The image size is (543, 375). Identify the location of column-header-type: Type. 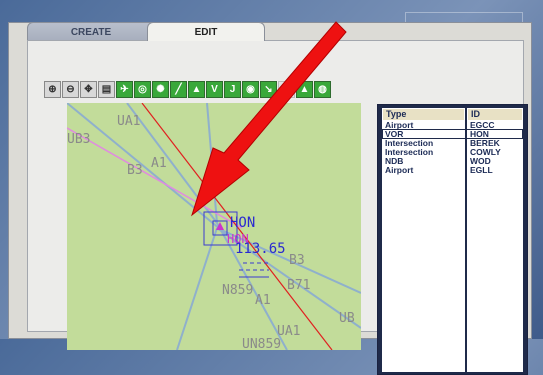
(423, 114).